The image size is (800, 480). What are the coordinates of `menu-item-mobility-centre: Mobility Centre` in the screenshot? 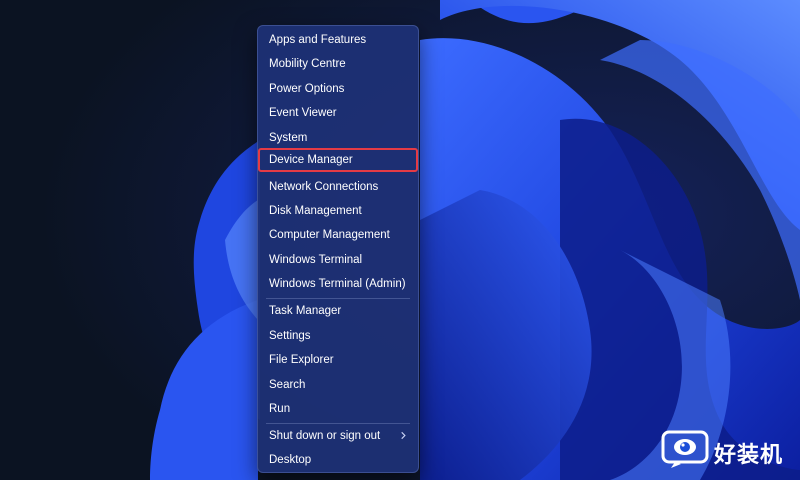 It's located at (338, 64).